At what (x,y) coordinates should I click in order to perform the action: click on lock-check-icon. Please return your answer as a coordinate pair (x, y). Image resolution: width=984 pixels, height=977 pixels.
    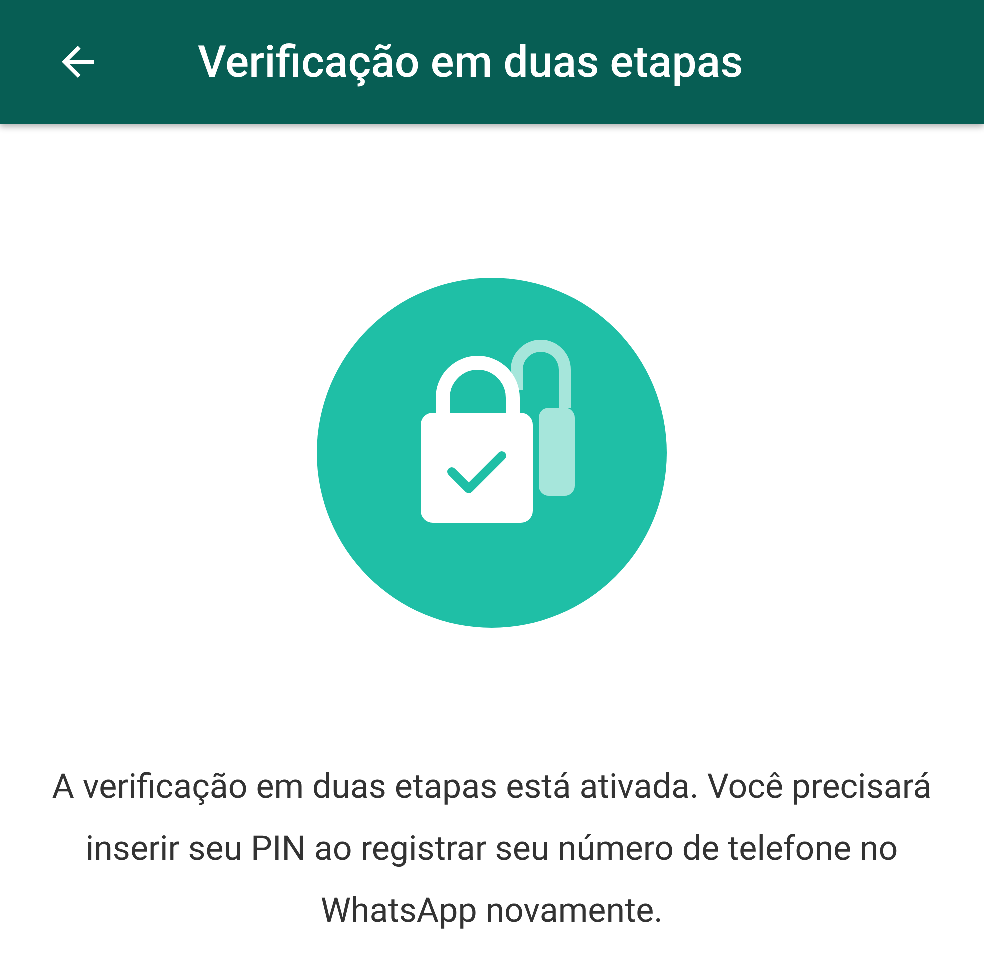
    Looking at the image, I should click on (492, 453).